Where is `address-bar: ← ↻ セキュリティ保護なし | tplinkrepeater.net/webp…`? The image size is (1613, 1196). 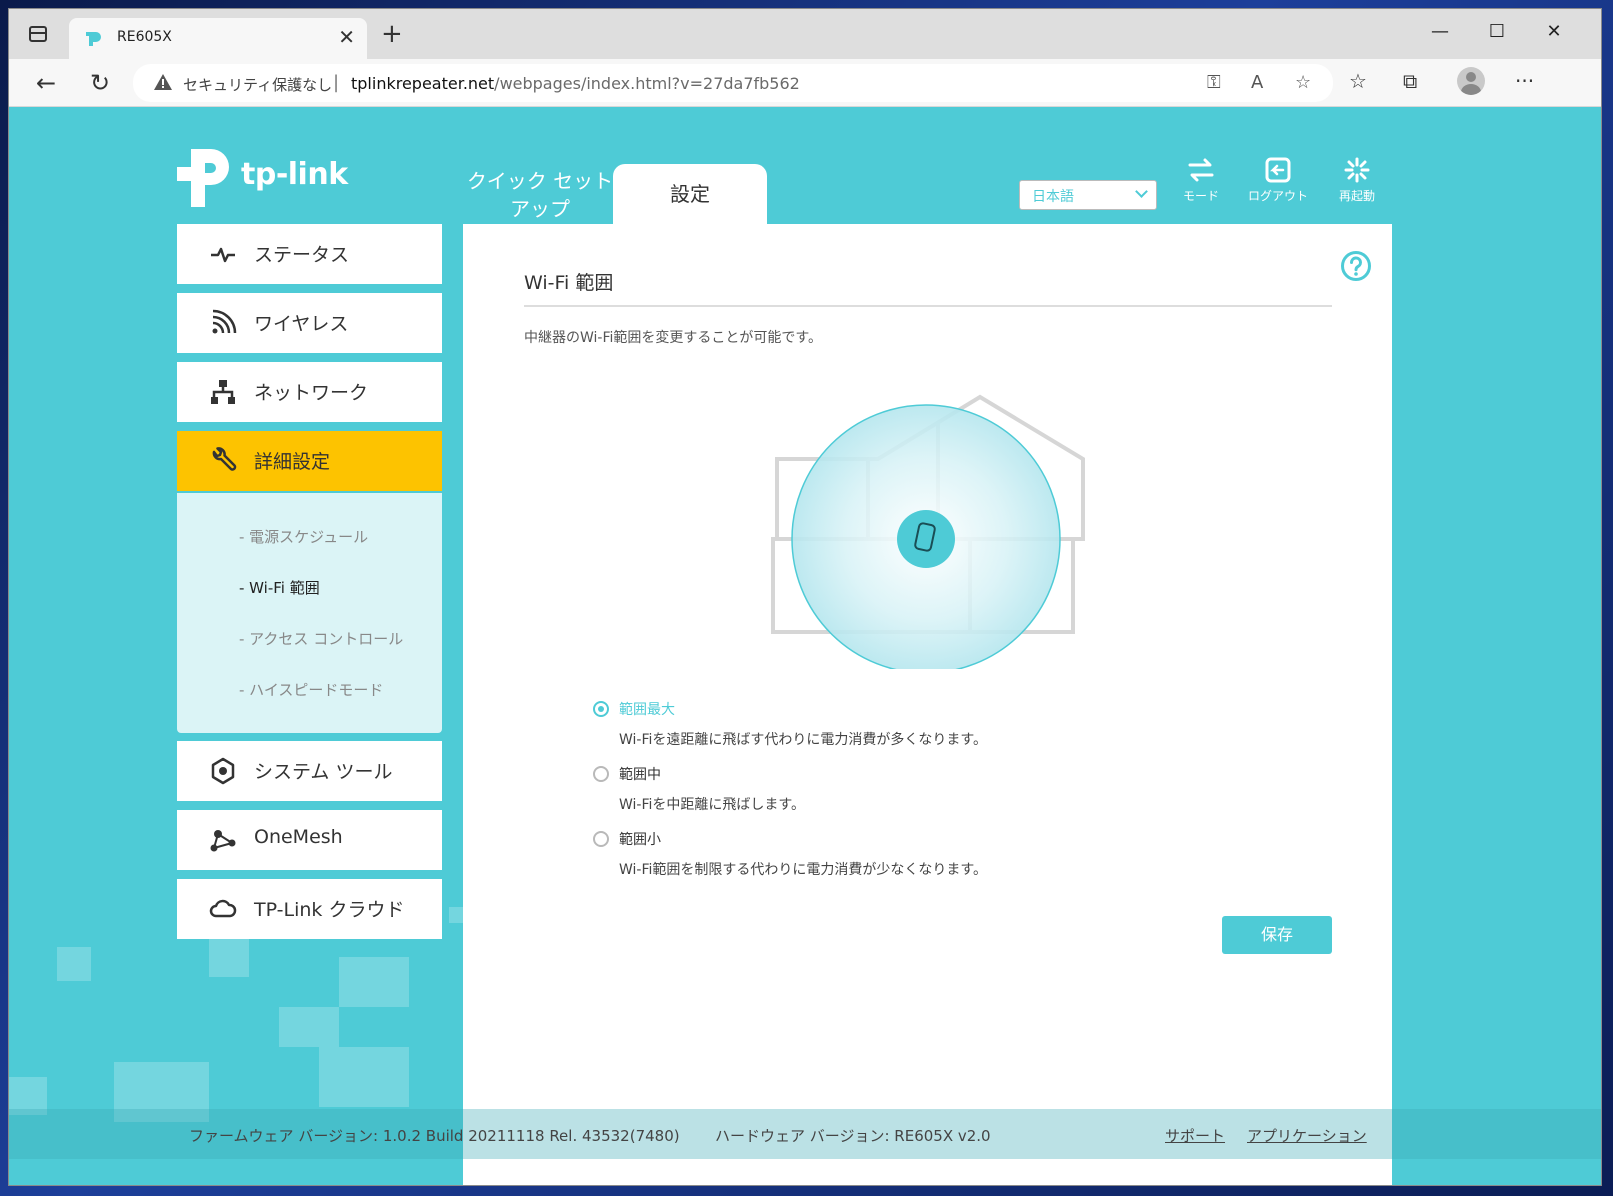
address-bar: ← ↻ セキュリティ保護なし | tplinkrepeater.net/webp… is located at coordinates (805, 83).